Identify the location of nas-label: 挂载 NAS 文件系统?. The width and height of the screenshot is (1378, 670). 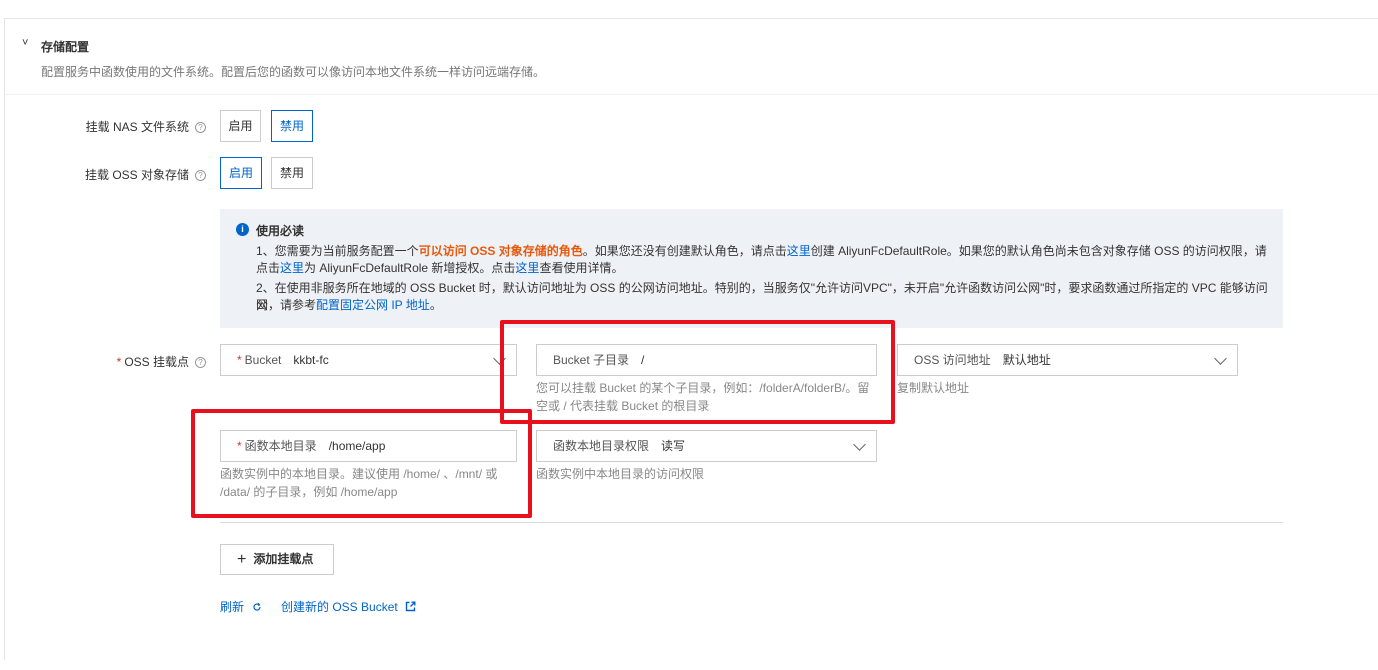
(123, 126).